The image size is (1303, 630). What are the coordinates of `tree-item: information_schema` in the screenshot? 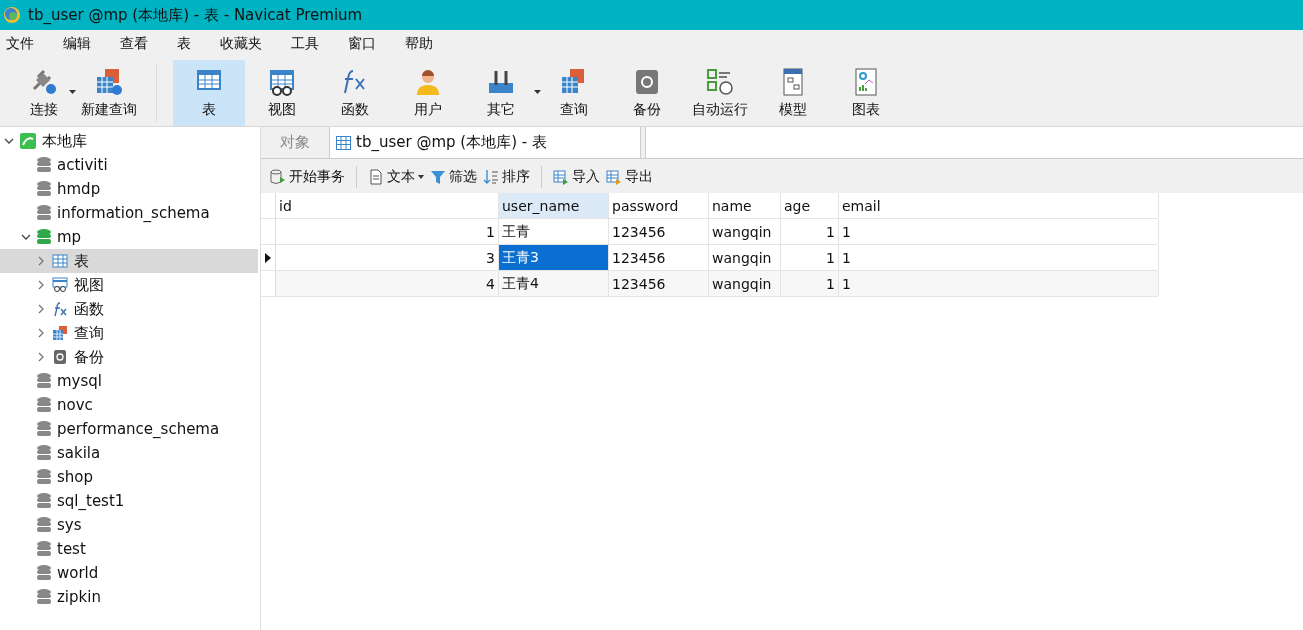 It's located at (129, 213).